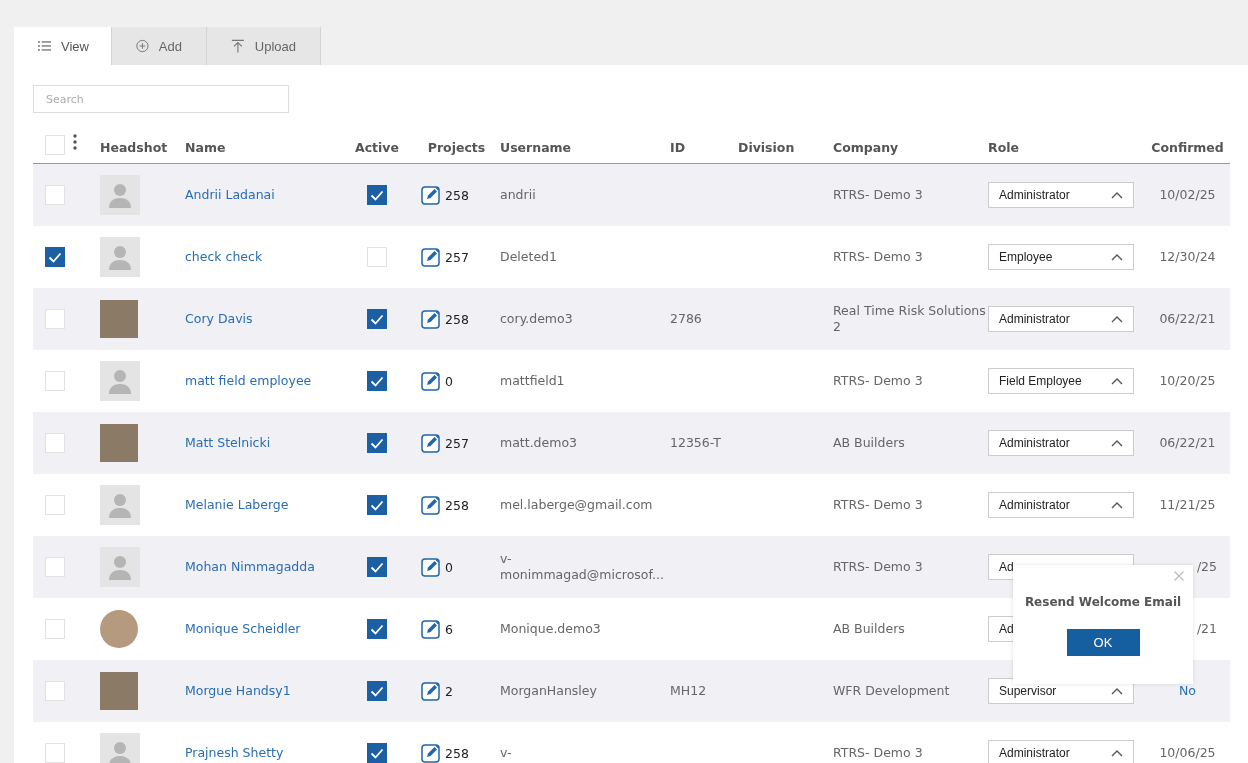 Image resolution: width=1248 pixels, height=763 pixels. What do you see at coordinates (243, 629) in the screenshot?
I see `name-link: Monique Scheidler` at bounding box center [243, 629].